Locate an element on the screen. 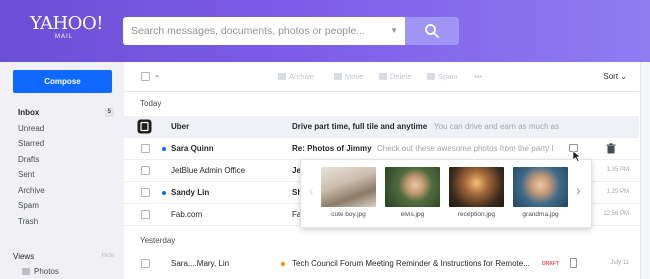 The height and width of the screenshot is (279, 650). message-sender: Sandy Lin is located at coordinates (190, 192).